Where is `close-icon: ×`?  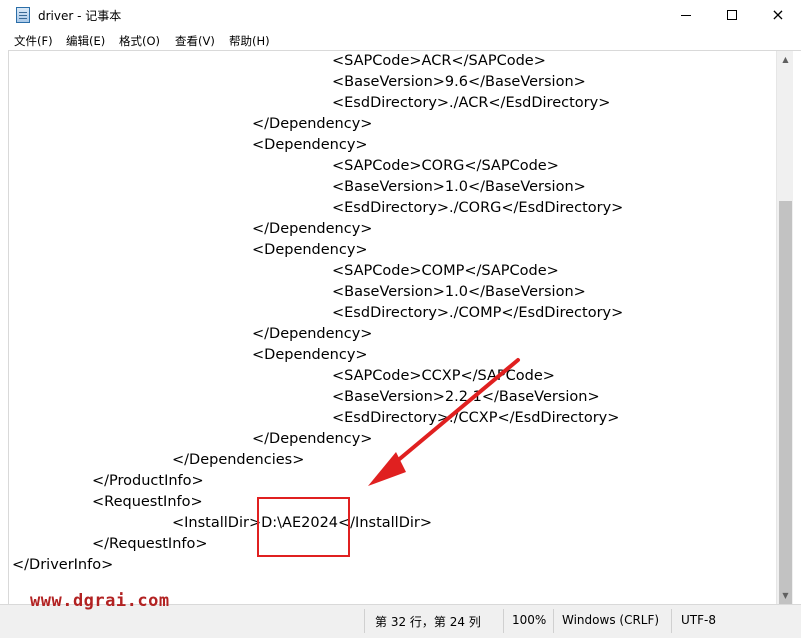 close-icon: × is located at coordinates (778, 14).